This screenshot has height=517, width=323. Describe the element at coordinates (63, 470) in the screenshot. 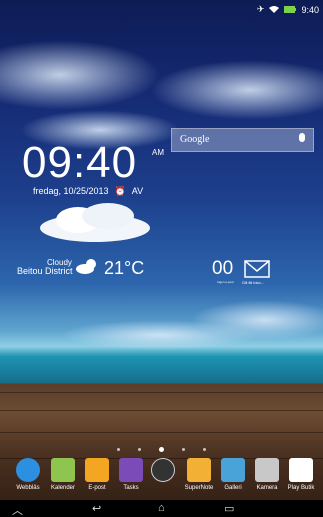

I see `calendar-icon` at that location.